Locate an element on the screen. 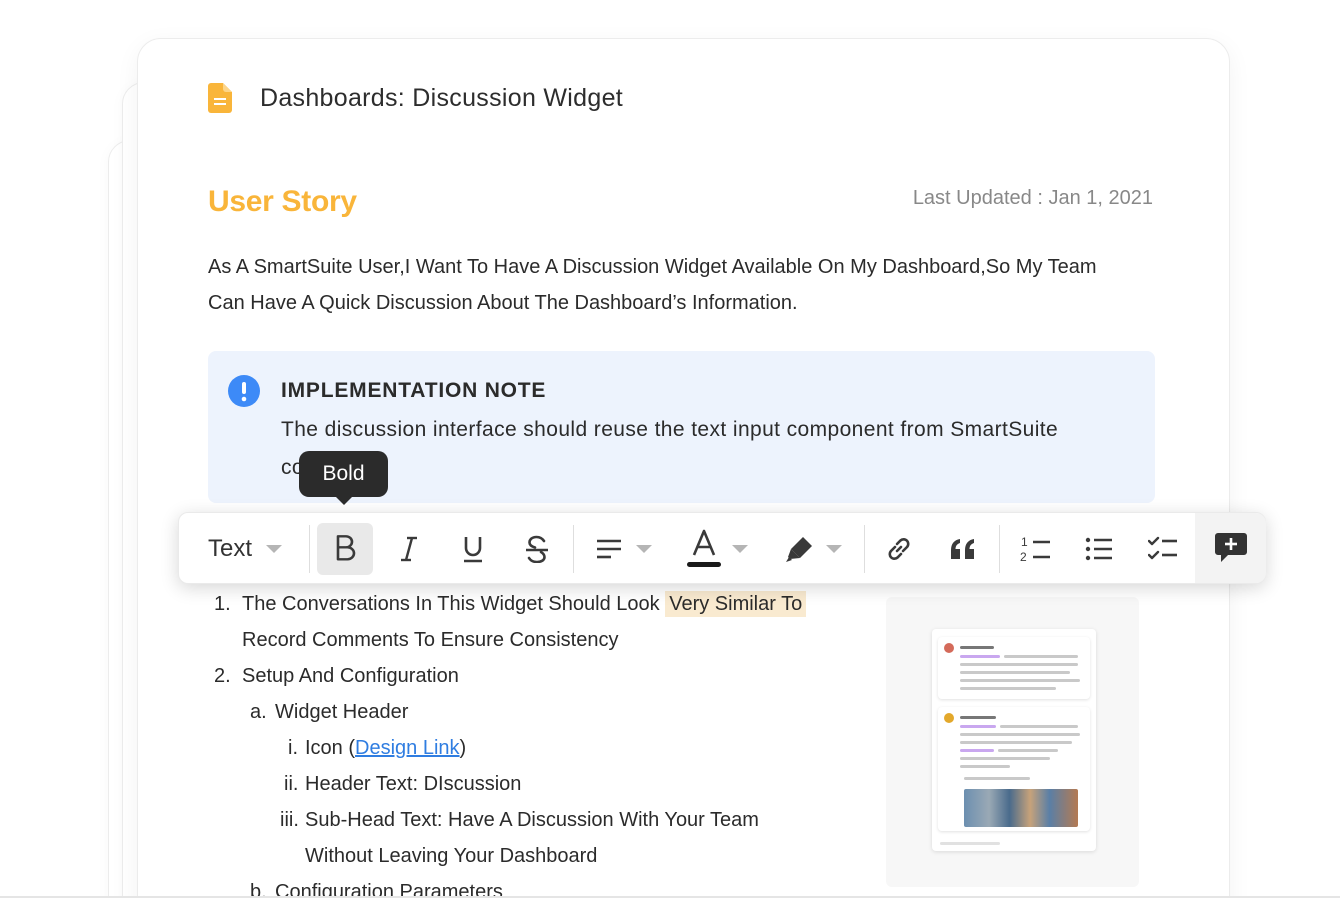 The image size is (1340, 898). svg-text: 2 is located at coordinates (1023, 557).